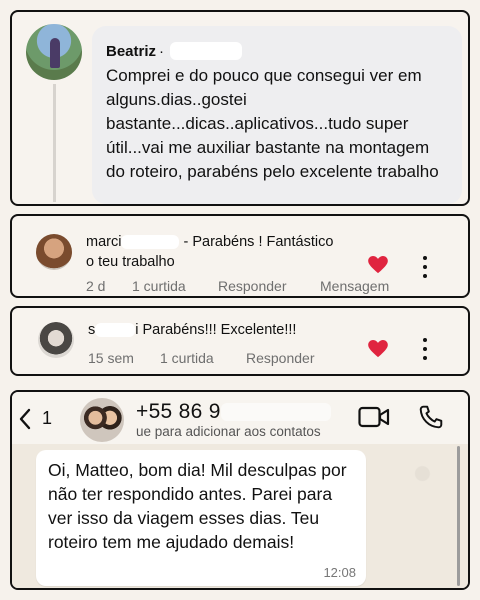  I want to click on video-call-icon, so click(374, 417).